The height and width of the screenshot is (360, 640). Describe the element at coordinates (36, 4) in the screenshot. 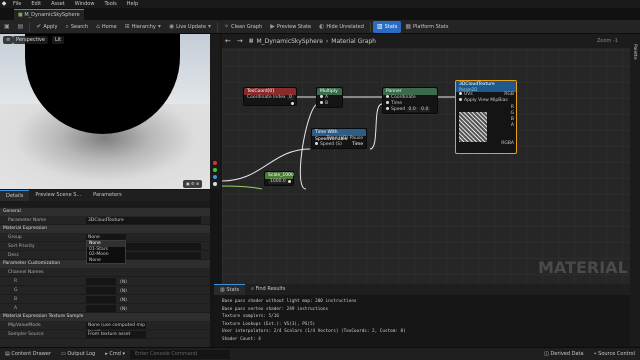

I see `menu-edit: Edit` at that location.